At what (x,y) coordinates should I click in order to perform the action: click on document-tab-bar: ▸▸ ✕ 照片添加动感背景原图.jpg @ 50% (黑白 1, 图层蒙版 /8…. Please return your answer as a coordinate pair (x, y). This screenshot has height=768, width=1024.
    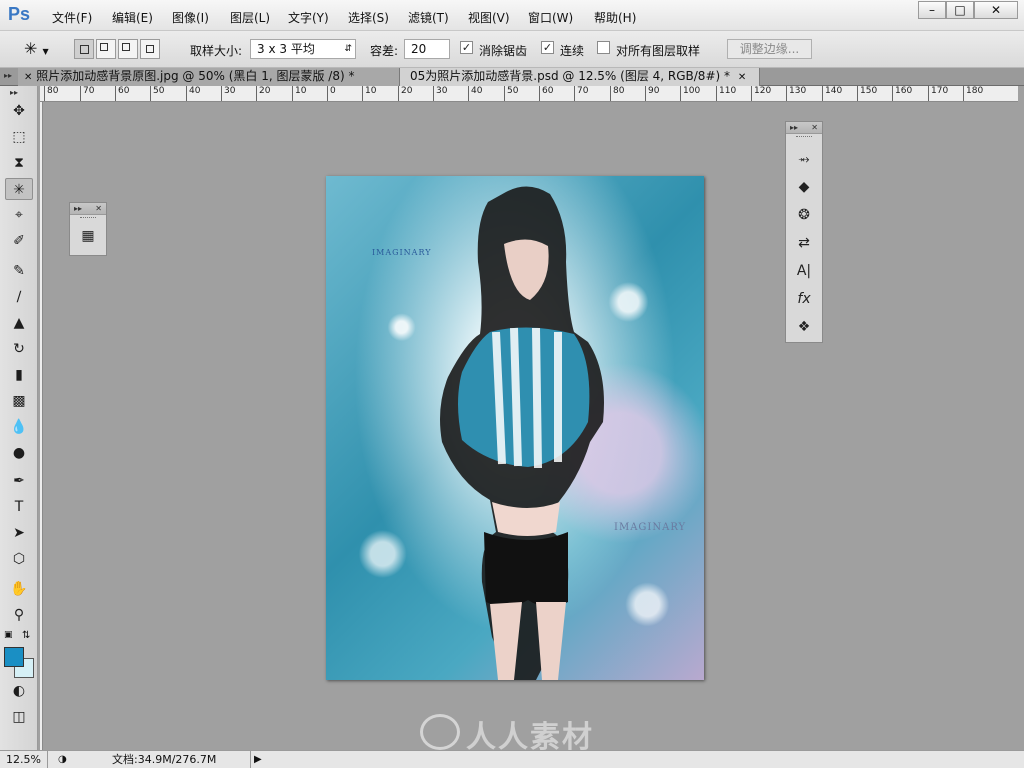
    Looking at the image, I should click on (512, 77).